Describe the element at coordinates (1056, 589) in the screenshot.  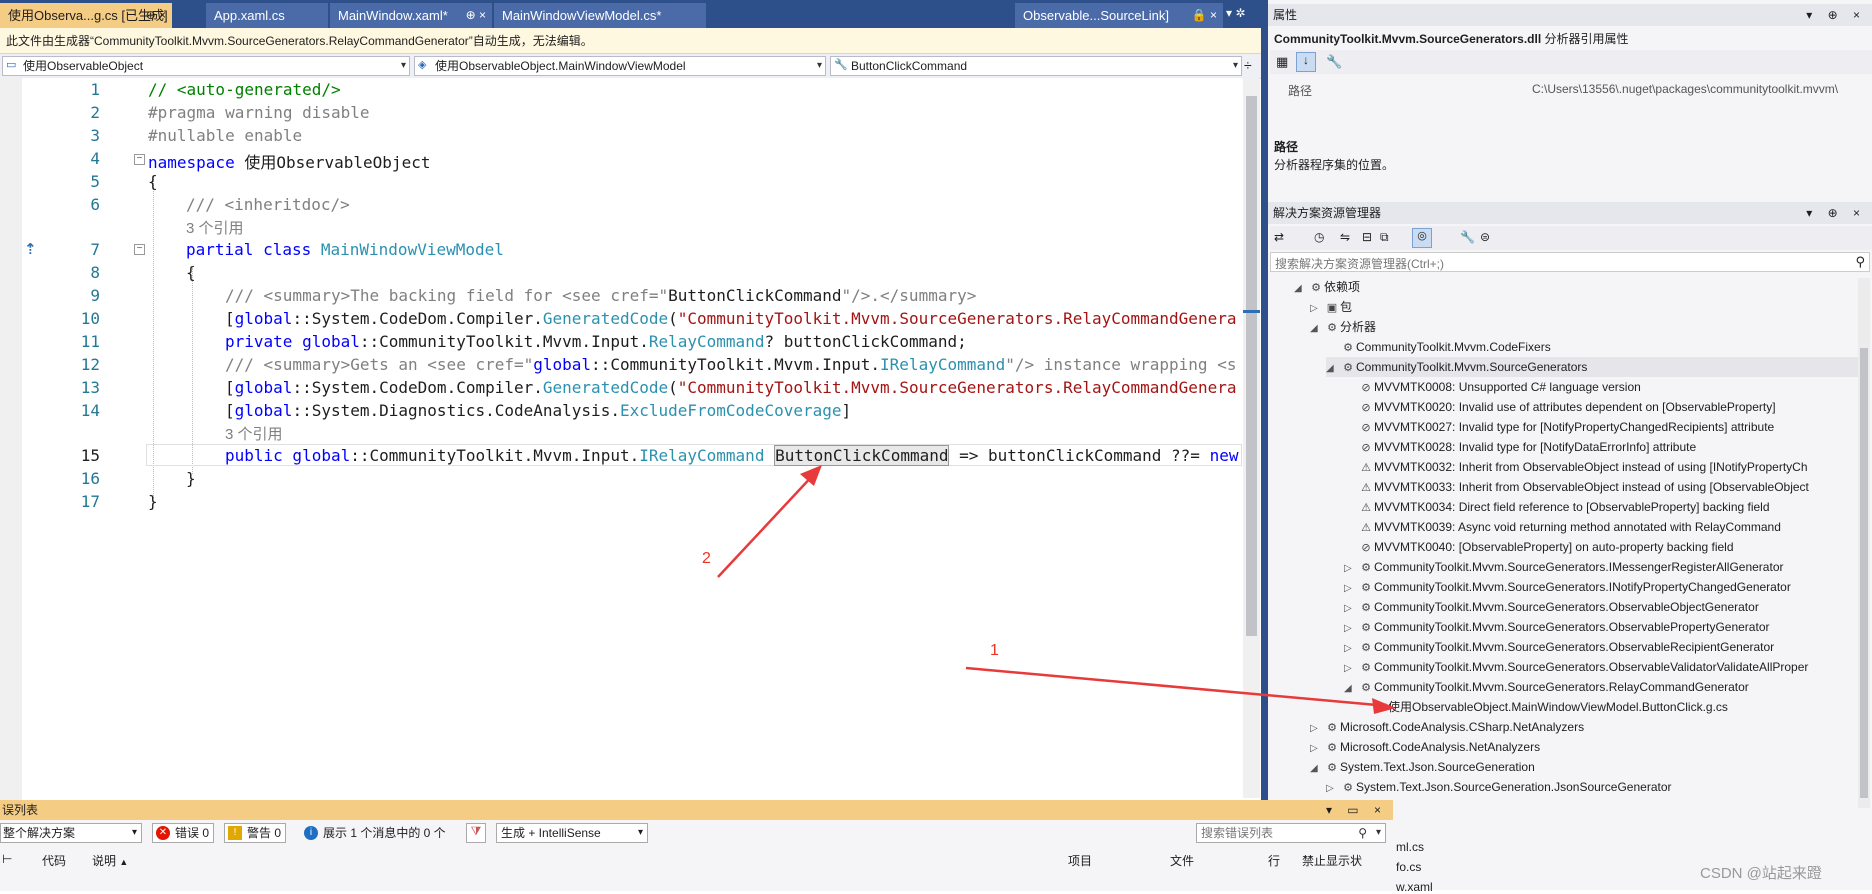
I see `annotation-arrows` at that location.